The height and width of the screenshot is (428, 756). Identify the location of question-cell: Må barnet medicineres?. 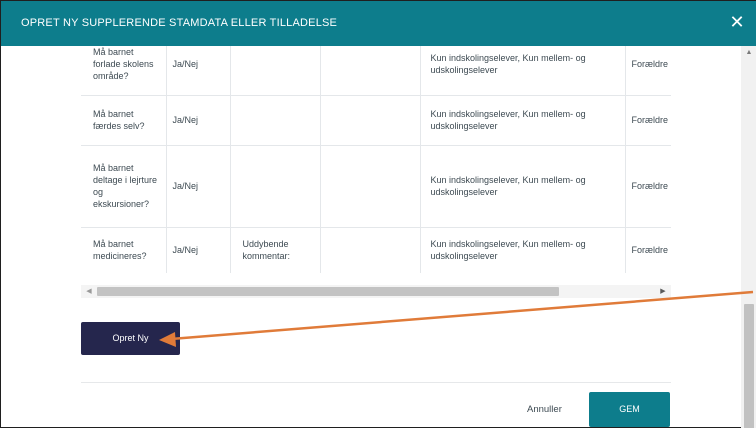
(124, 250).